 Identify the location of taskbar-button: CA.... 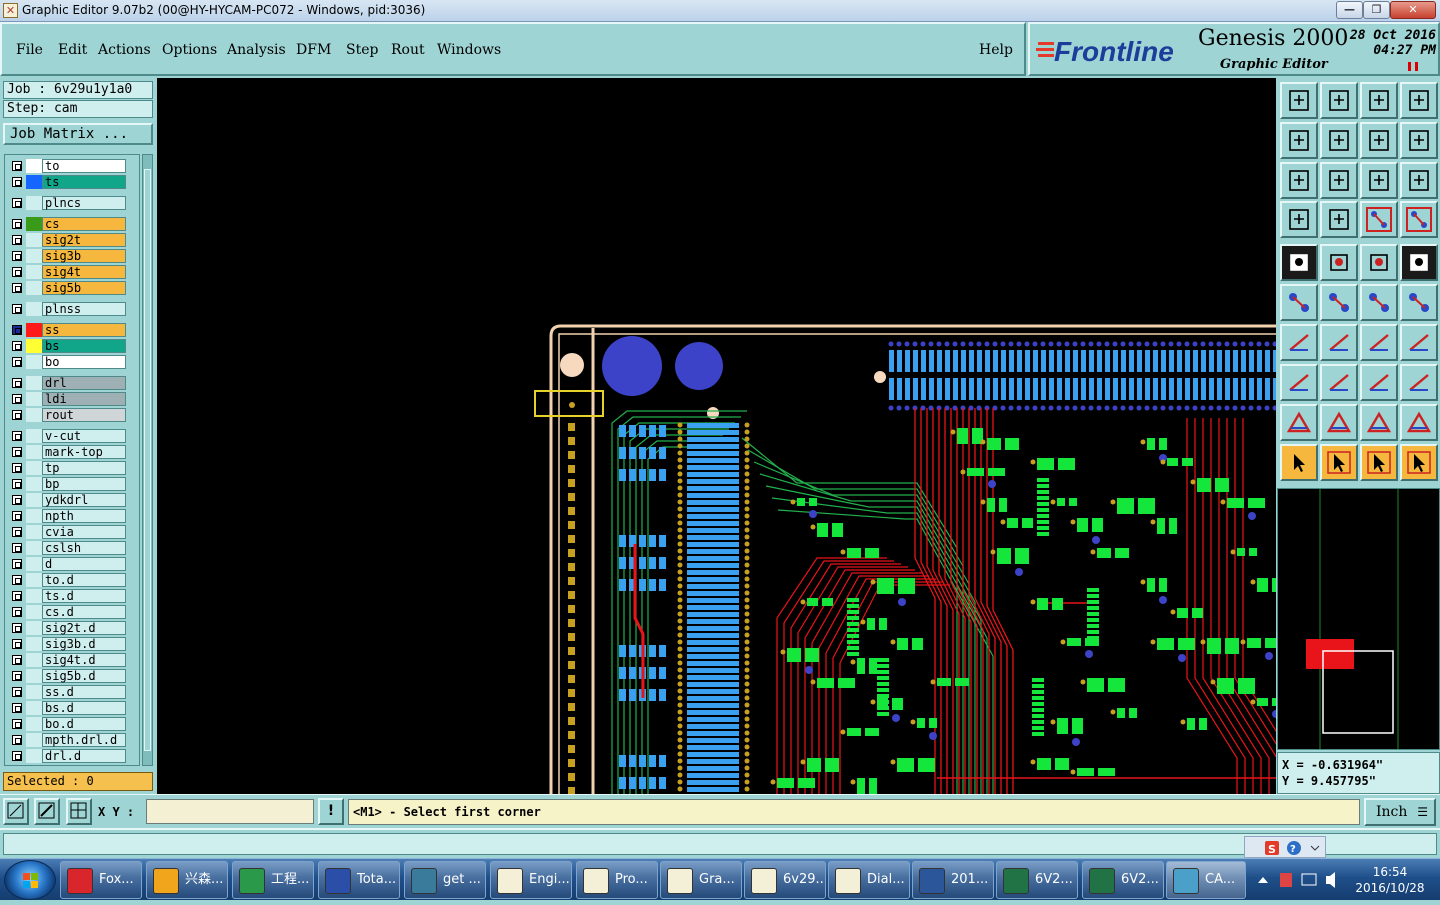
(1206, 880).